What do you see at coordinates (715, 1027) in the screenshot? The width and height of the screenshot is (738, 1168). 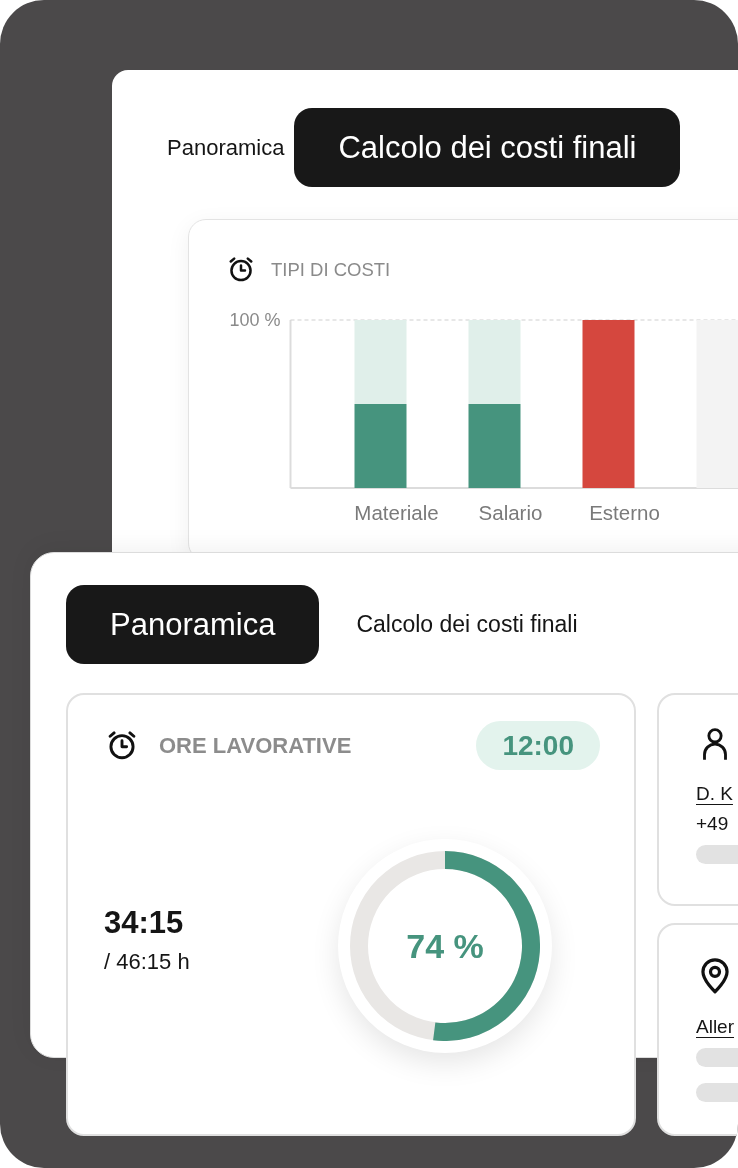 I see `address-link: Aller` at bounding box center [715, 1027].